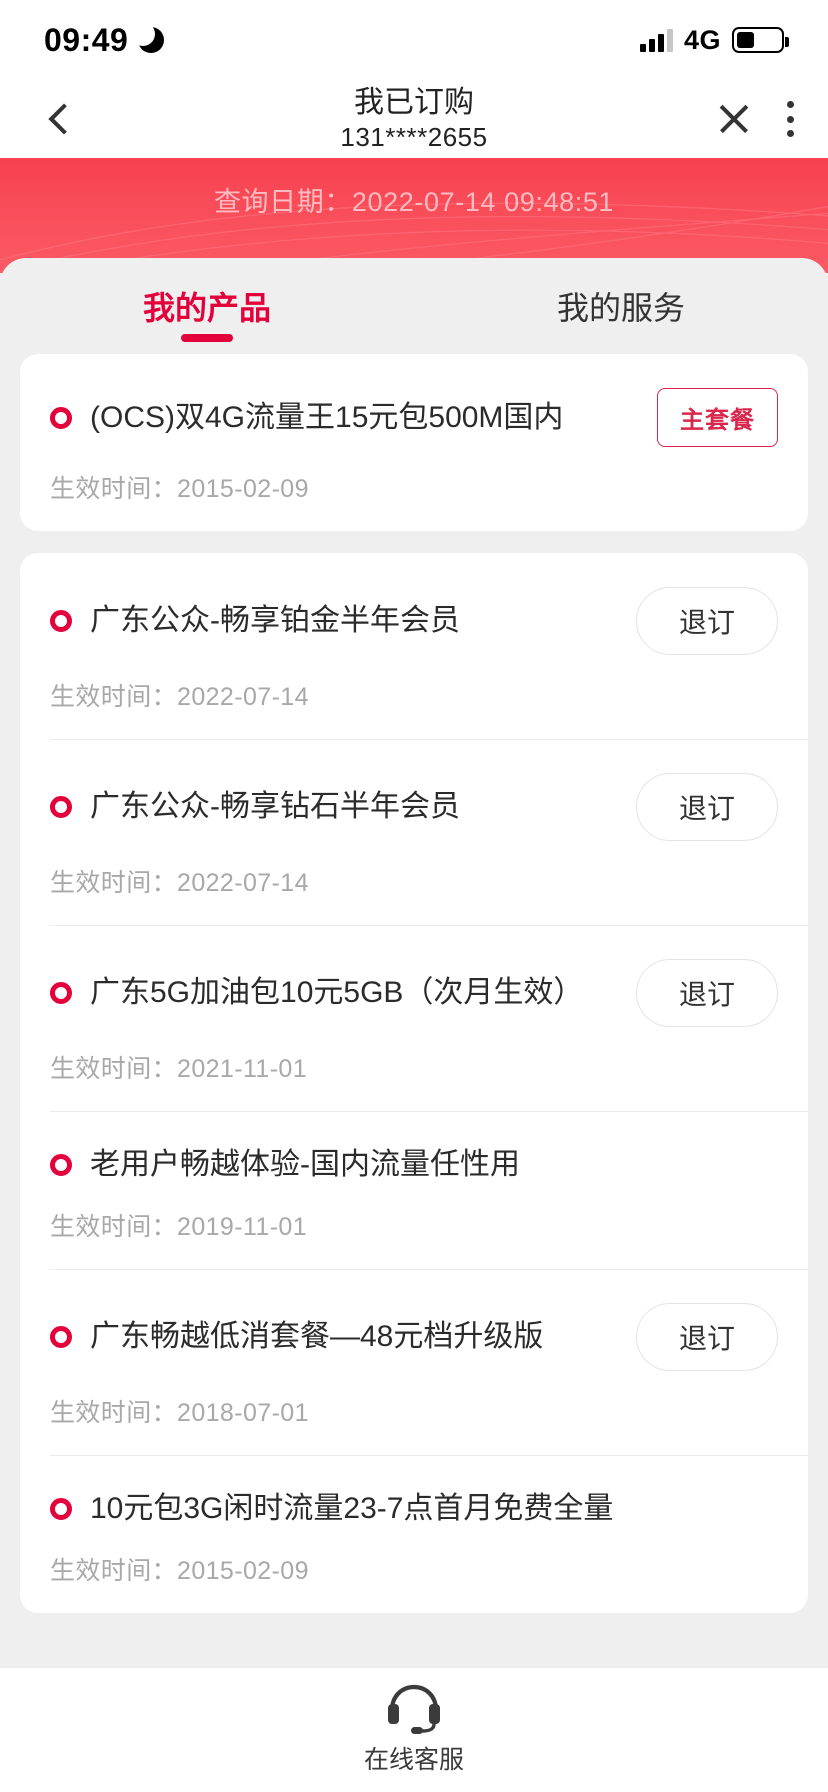  What do you see at coordinates (352, 1508) in the screenshot?
I see `product-title: 10元包3G闲时流量23-7点首月免费全量` at bounding box center [352, 1508].